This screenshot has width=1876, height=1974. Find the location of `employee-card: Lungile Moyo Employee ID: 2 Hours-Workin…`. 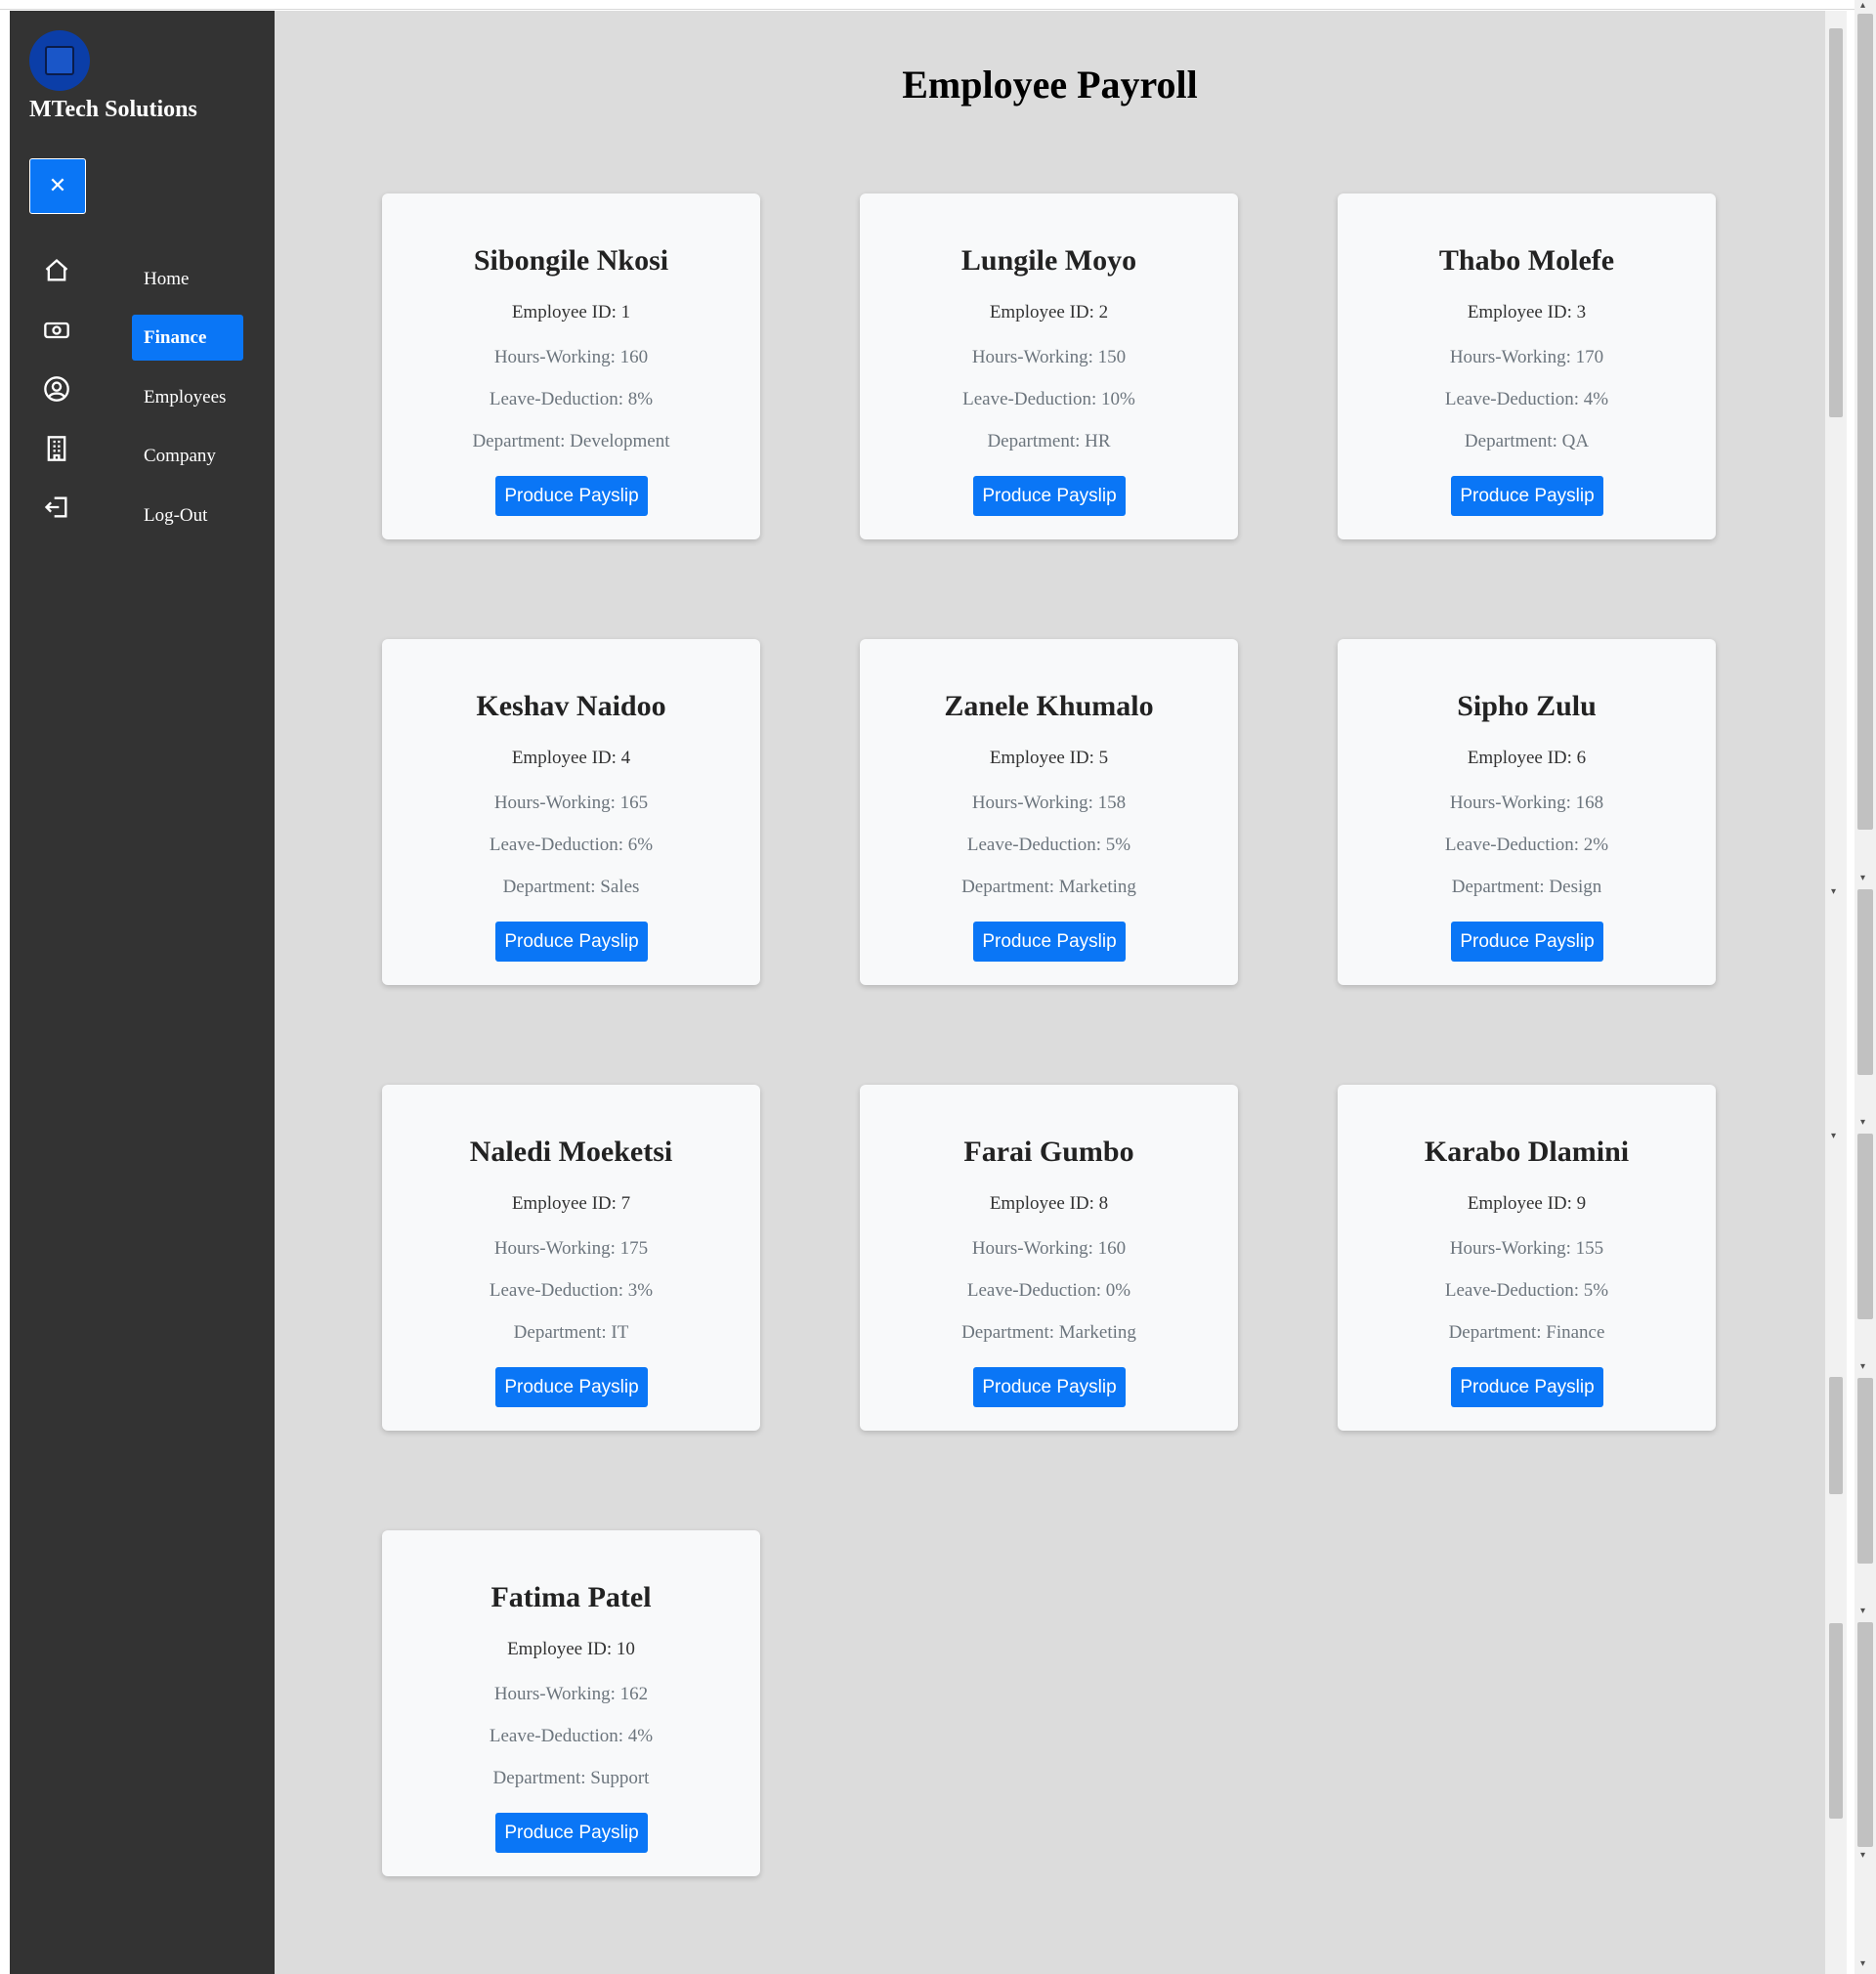

employee-card: Lungile Moyo Employee ID: 2 Hours-Workin… is located at coordinates (1049, 366).